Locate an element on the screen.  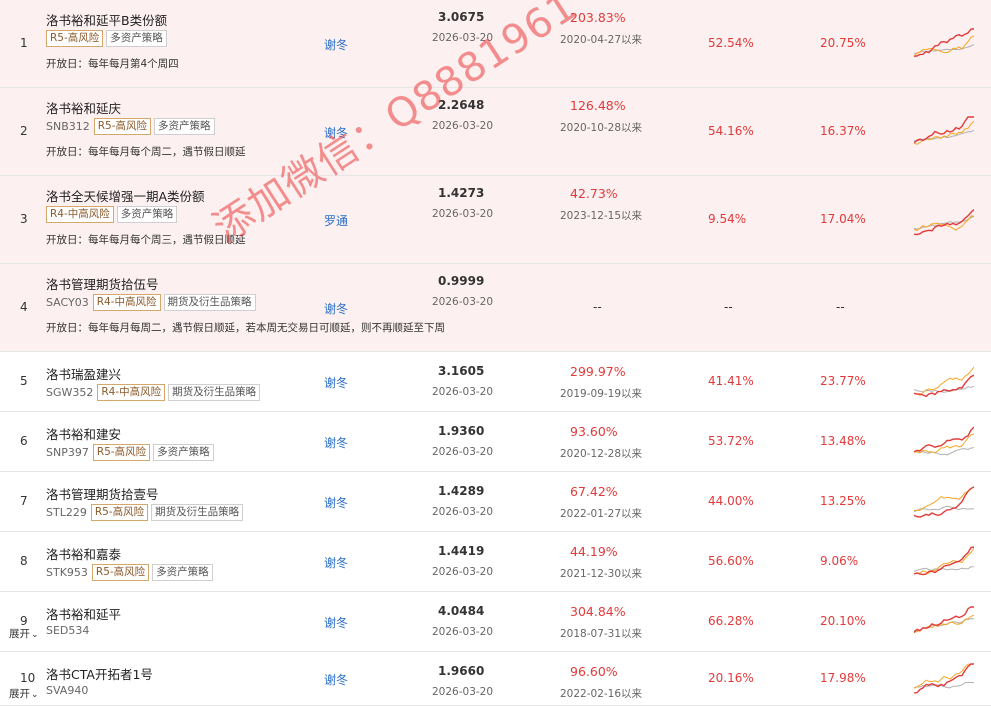
fund-code-tags: STK953 R5-高风险 多资产策略 is located at coordinates (131, 572).